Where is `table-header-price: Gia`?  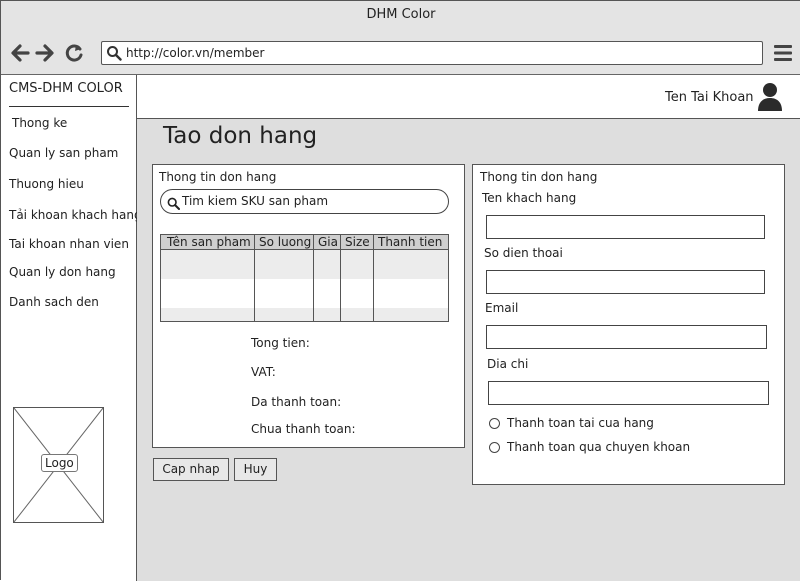
table-header-price: Gia is located at coordinates (328, 242).